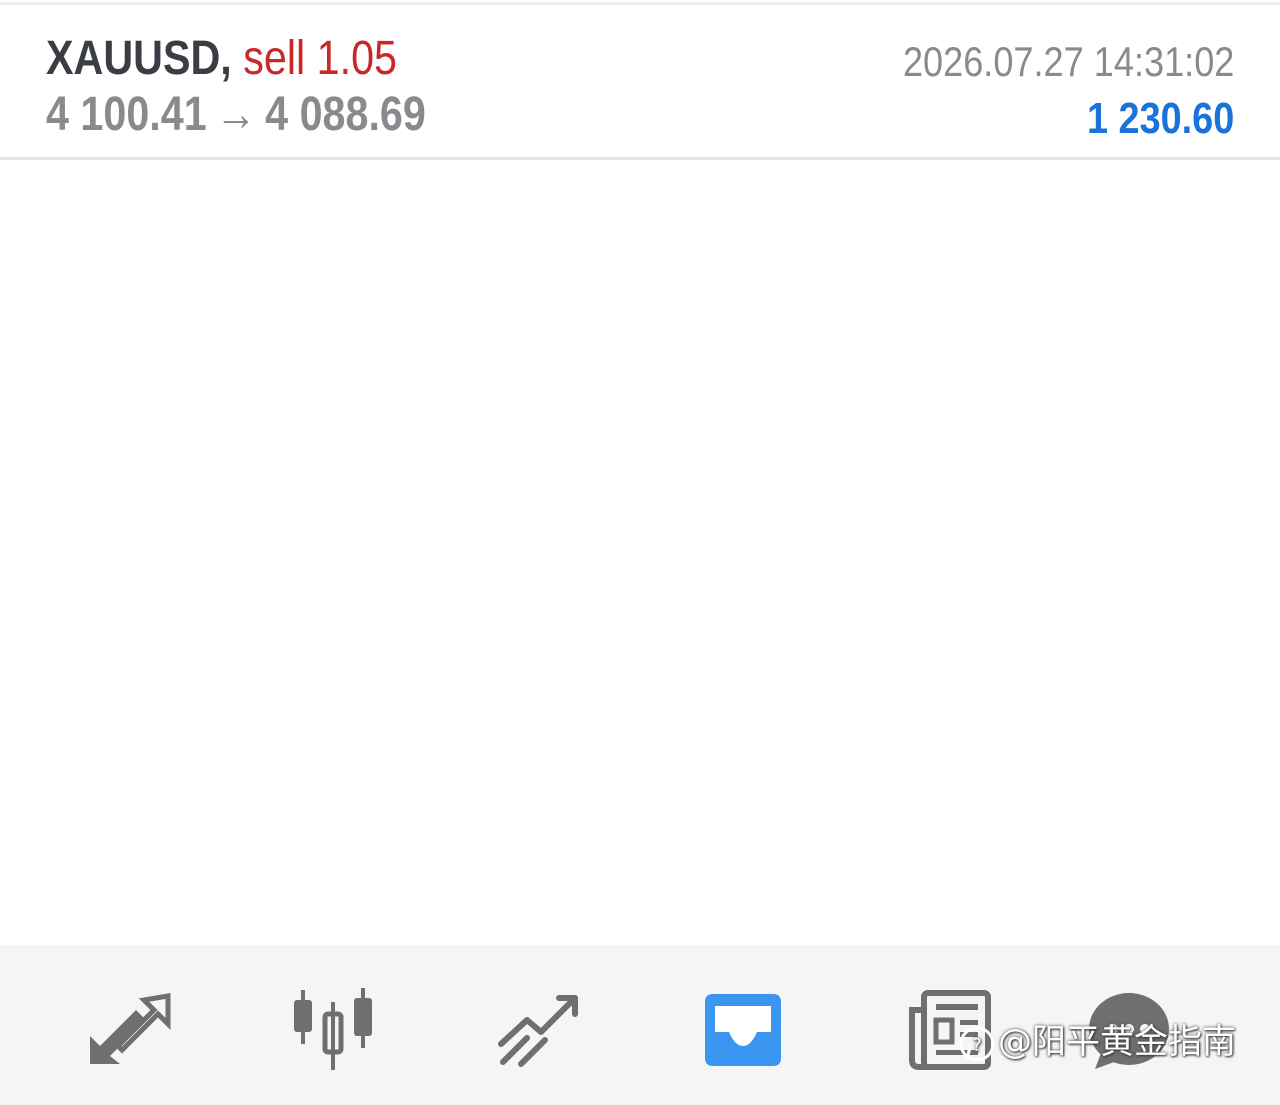  Describe the element at coordinates (133, 58) in the screenshot. I see `symbol-label: XAUUSD` at that location.